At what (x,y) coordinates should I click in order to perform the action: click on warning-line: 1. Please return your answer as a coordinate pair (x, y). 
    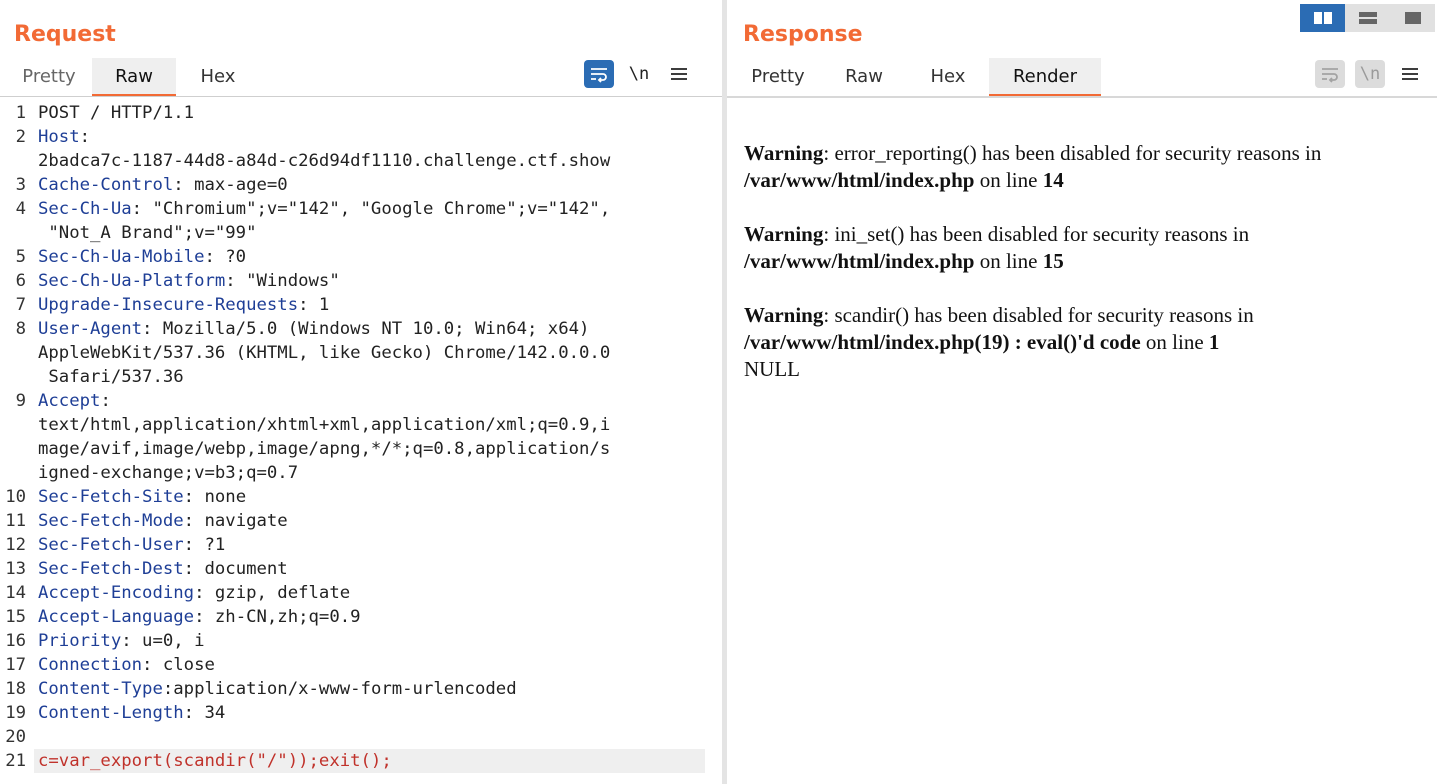
    Looking at the image, I should click on (1214, 342).